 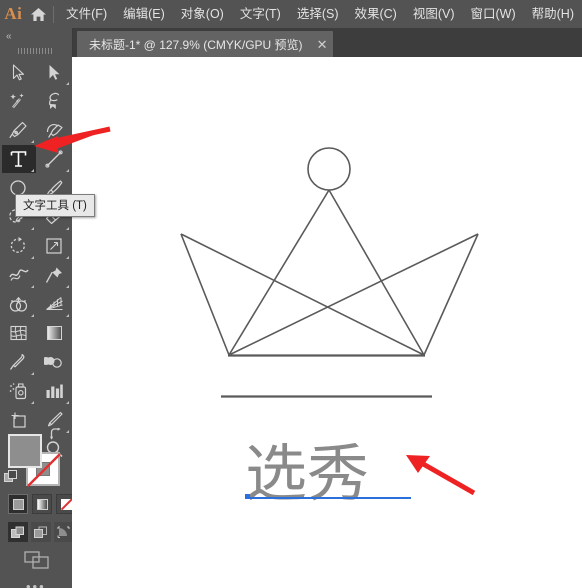 I want to click on menu-select: 选择(S), so click(x=318, y=14).